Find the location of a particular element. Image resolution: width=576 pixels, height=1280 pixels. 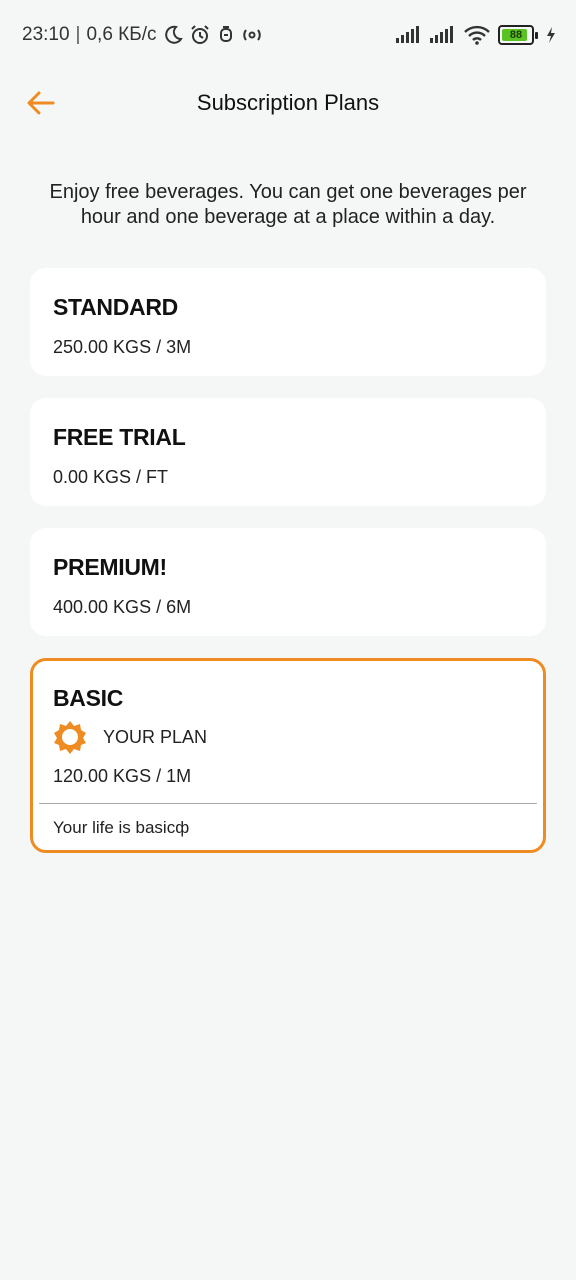

alarm-icon is located at coordinates (200, 35).